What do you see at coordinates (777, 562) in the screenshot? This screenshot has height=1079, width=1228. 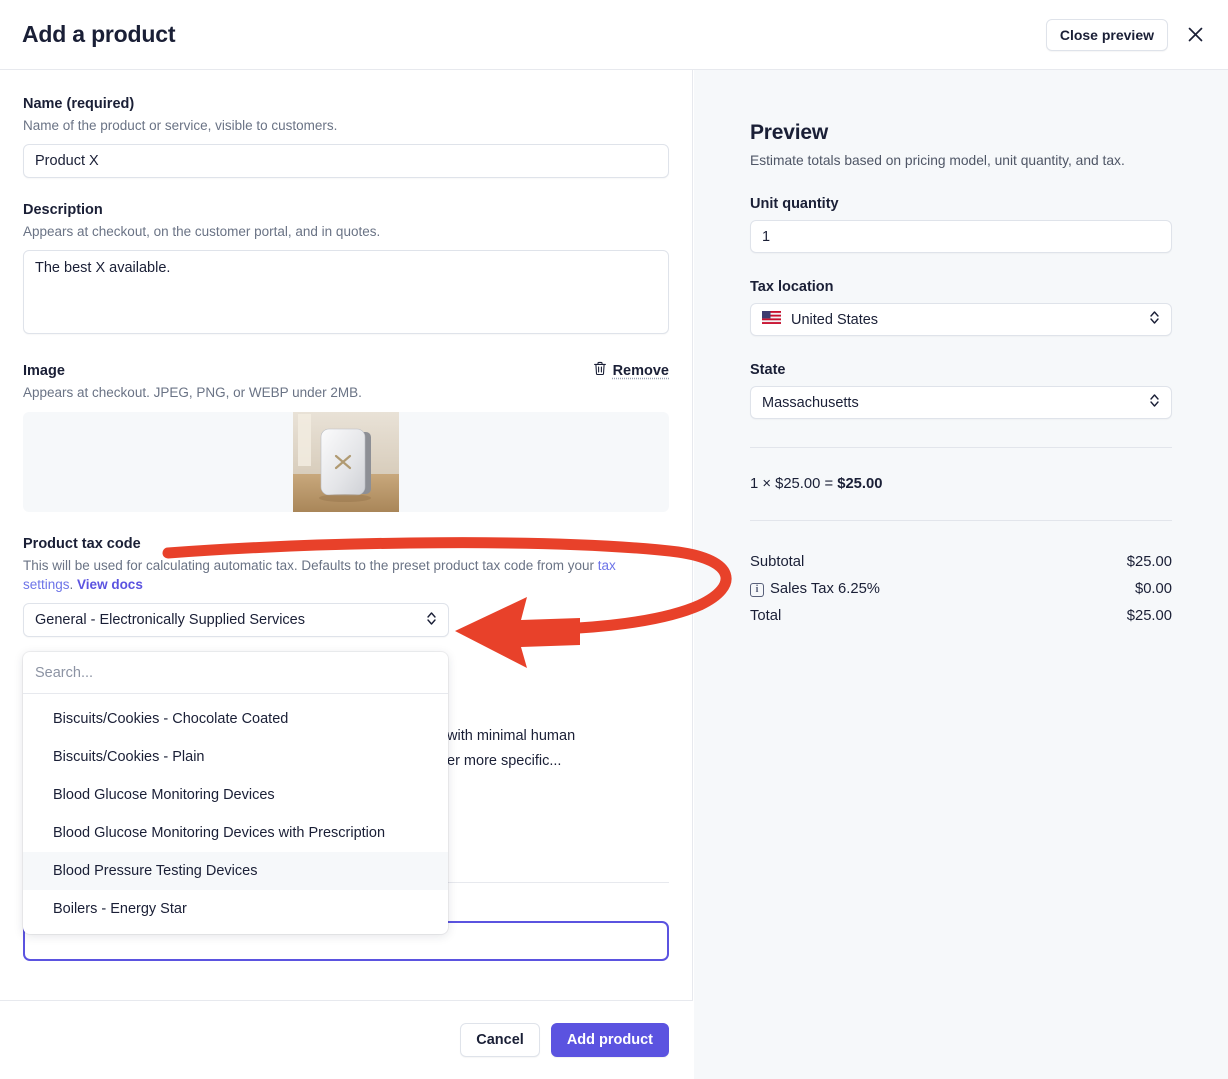 I see `subtotal-label: Subtotal` at bounding box center [777, 562].